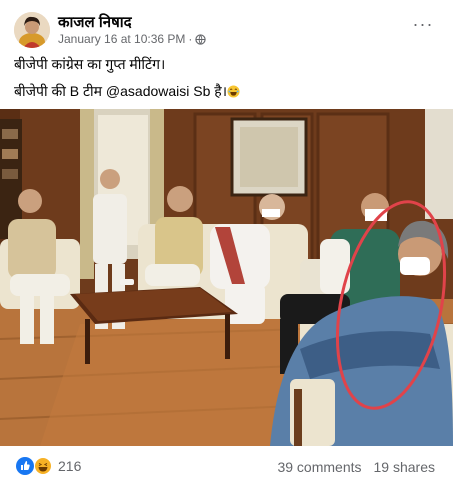 This screenshot has height=489, width=453. I want to click on post-text-line-2: बीजेपी की B टीम @asadowaisi Sb है।, so click(121, 91).